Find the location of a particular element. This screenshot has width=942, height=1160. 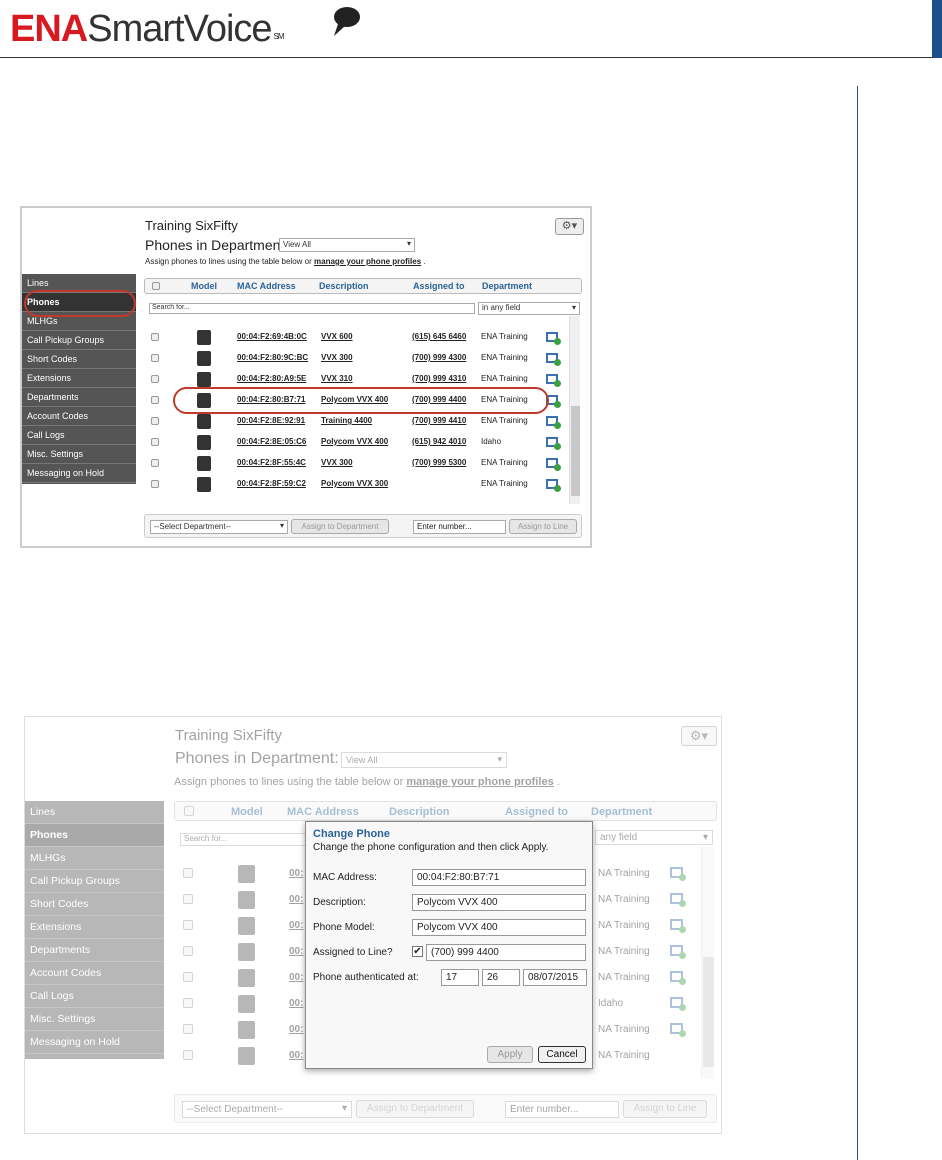

search-scope-select: in any field ▾ is located at coordinates (529, 308).